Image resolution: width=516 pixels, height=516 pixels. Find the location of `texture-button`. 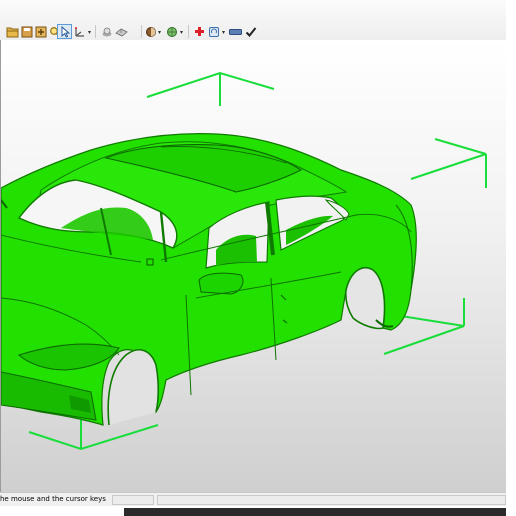

texture-button is located at coordinates (150, 31).